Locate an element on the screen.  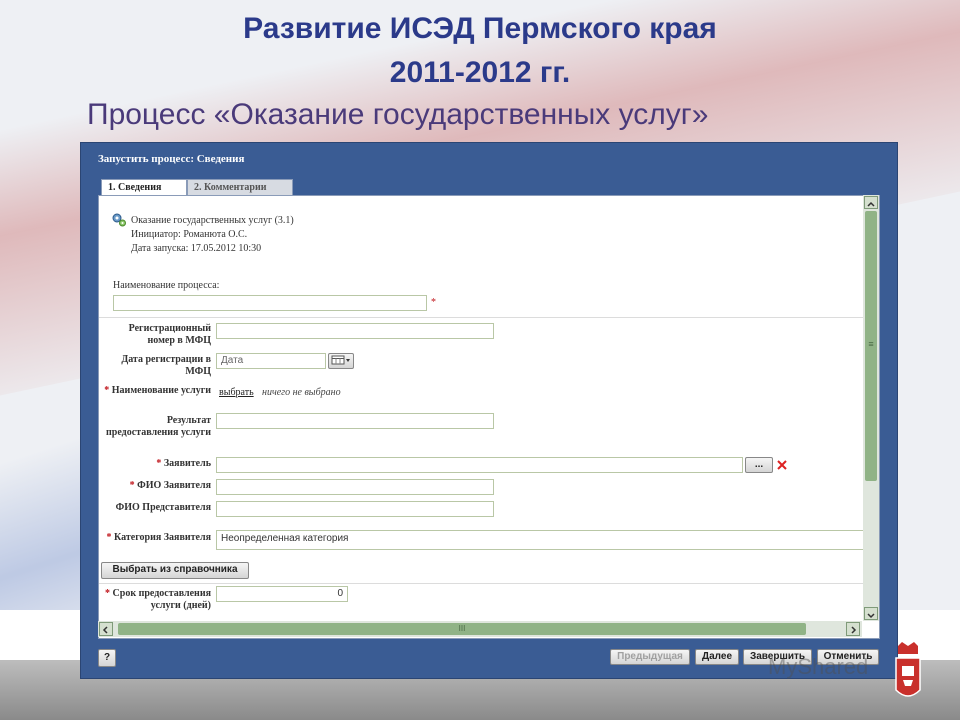
horizontal-scroll-thumb: III is located at coordinates (462, 629).